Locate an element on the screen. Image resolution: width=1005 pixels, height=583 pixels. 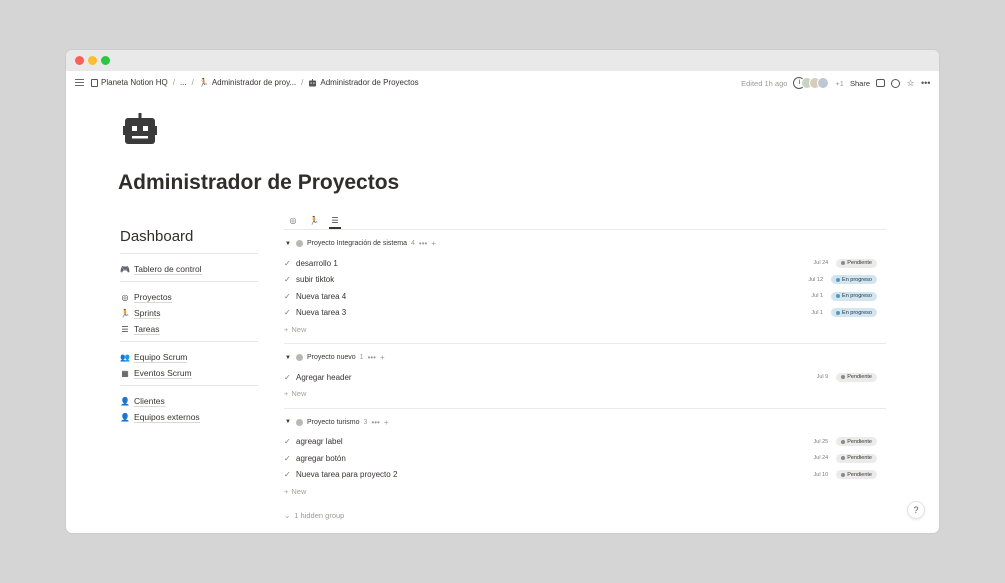
group-count: 3 is located at coordinates (365, 422).